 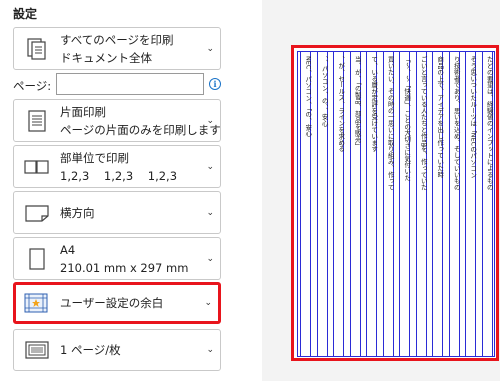 I want to click on sides-label: 片面印刷, so click(x=83, y=111).